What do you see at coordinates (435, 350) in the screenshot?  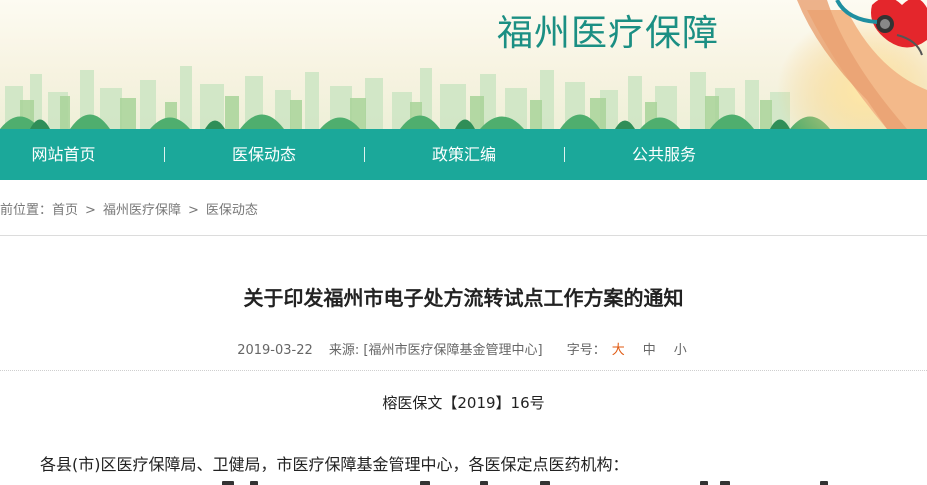 I see `article-source: 来源: [福州市医疗保障基金管理中心]` at bounding box center [435, 350].